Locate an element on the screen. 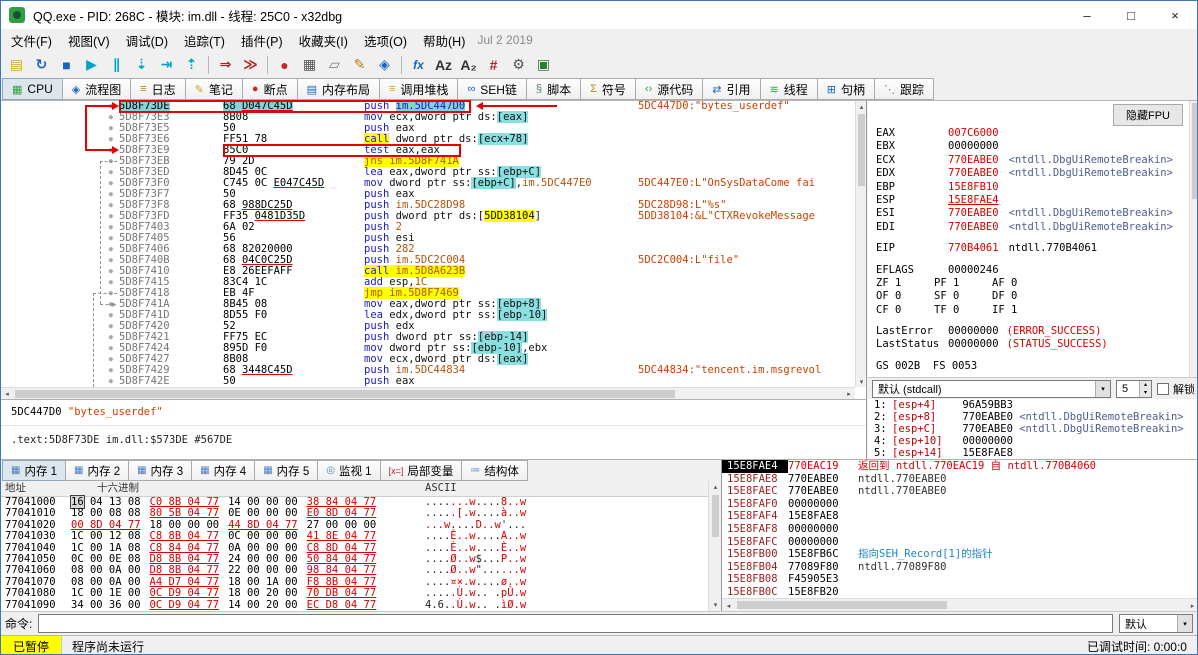 The height and width of the screenshot is (655, 1198). toolbar-run-icon: ▶ is located at coordinates (91, 64).